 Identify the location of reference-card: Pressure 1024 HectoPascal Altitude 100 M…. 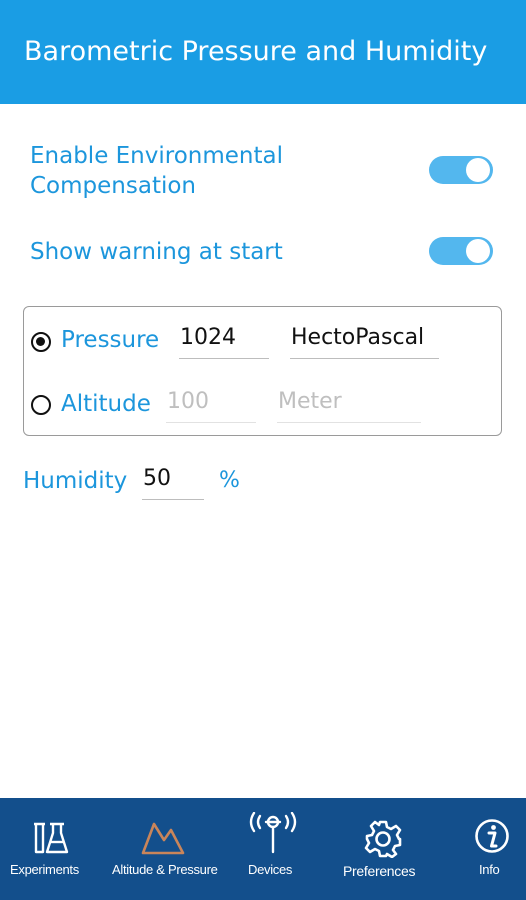
(262, 371).